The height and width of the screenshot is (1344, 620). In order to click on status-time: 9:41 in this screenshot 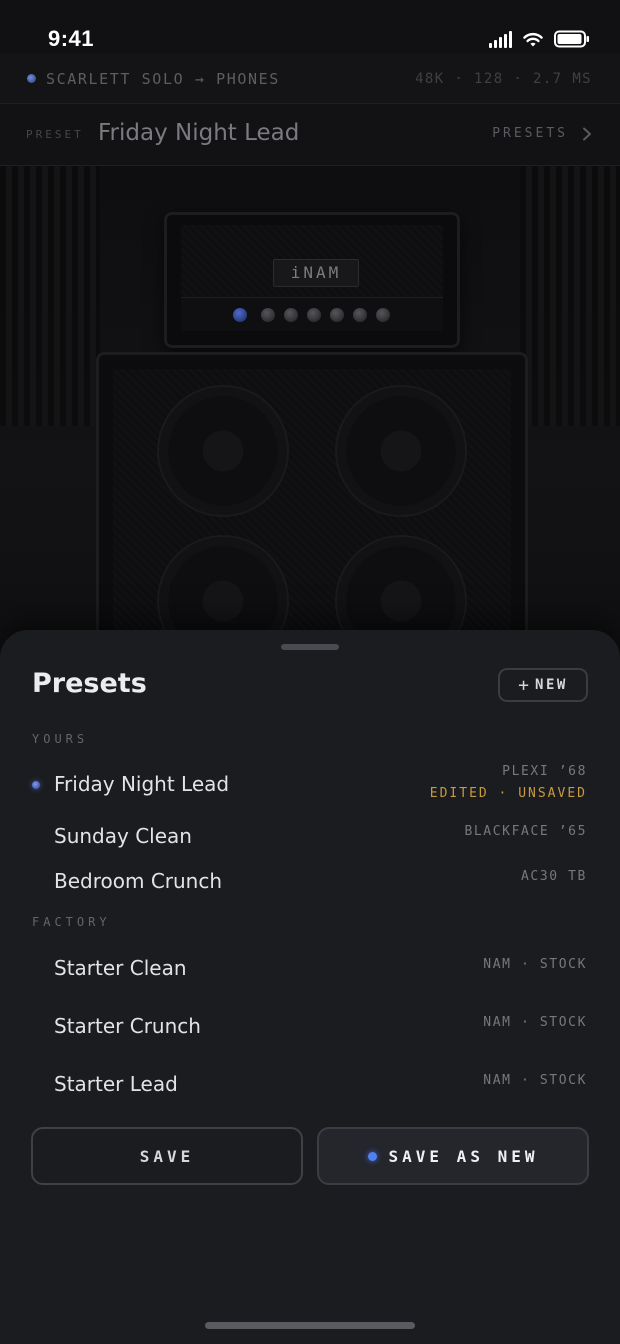, I will do `click(71, 38)`.